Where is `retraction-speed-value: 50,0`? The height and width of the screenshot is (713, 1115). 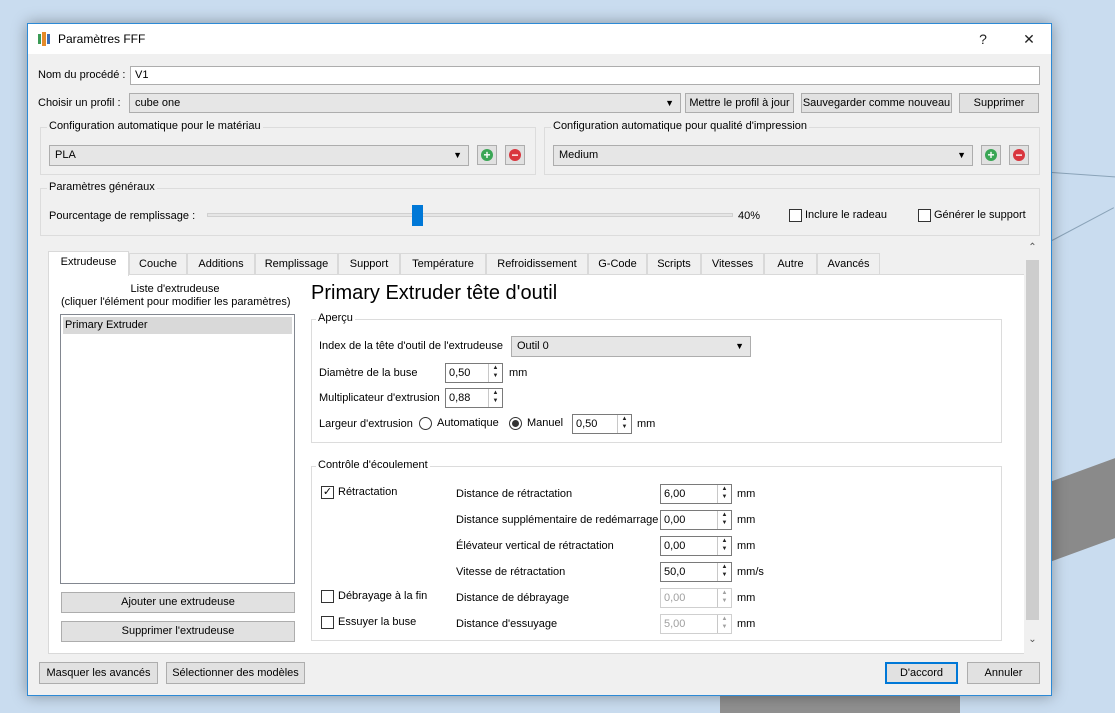 retraction-speed-value: 50,0 is located at coordinates (675, 572).